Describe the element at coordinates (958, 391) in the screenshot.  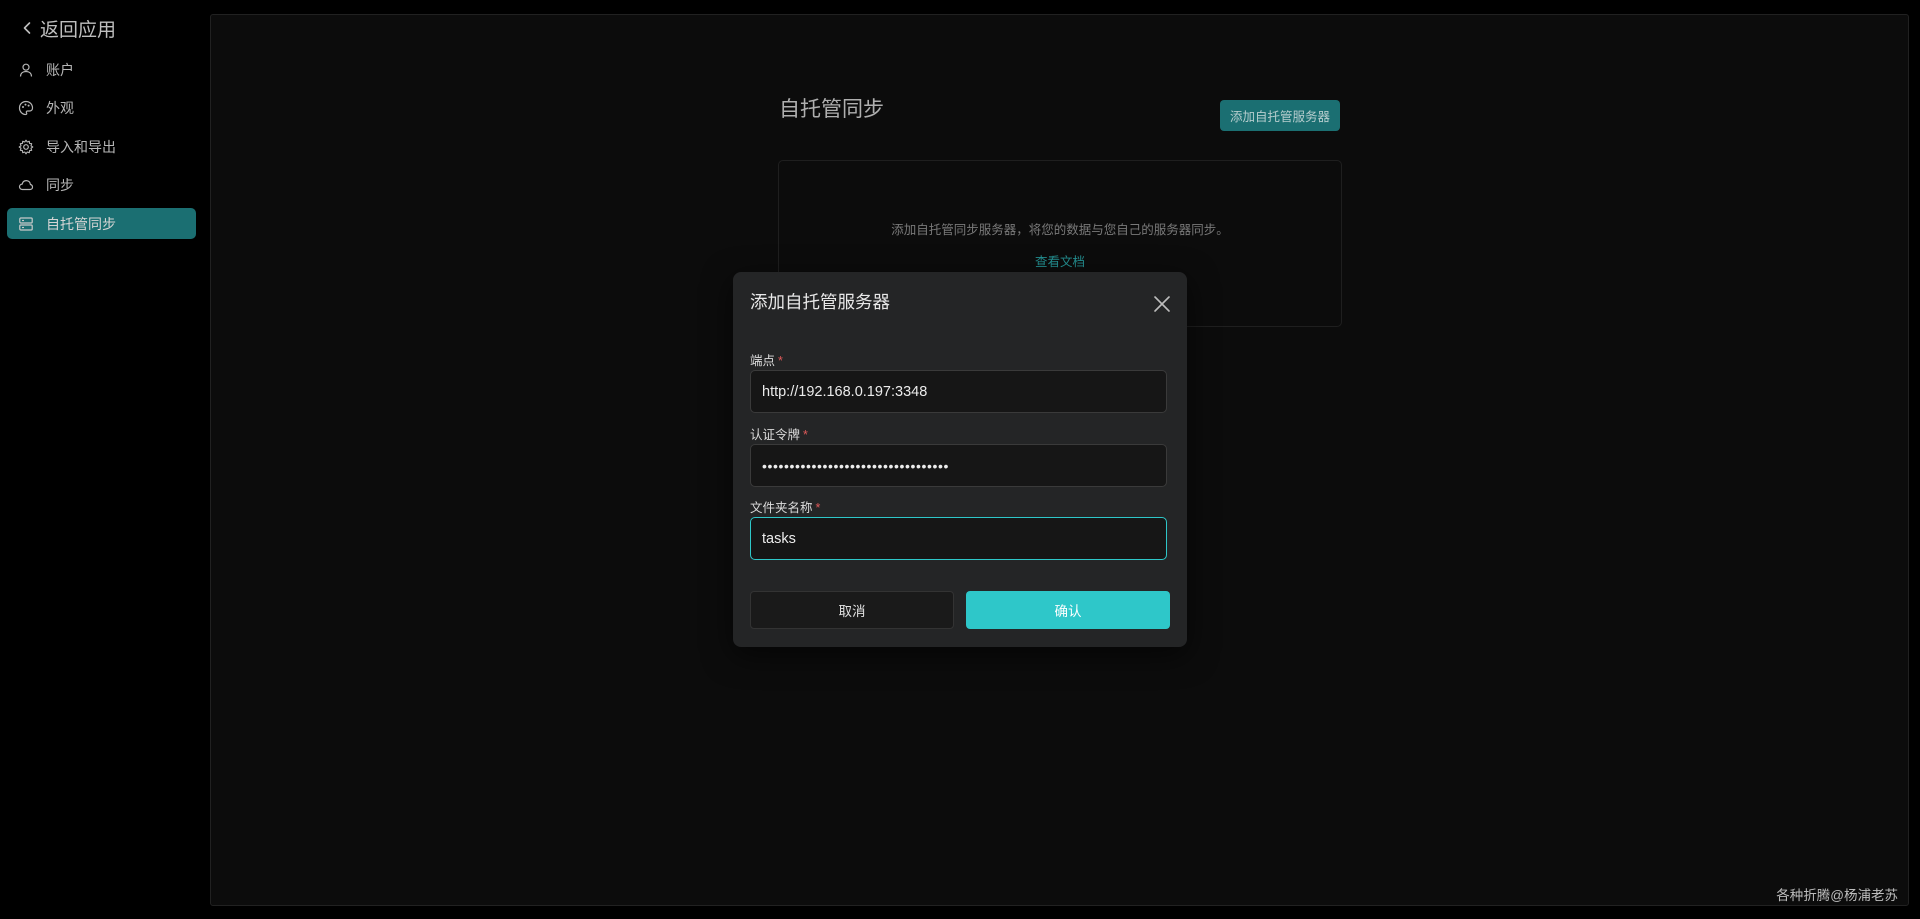
I see `endpoint-input: http://192.168.0.197:3348` at that location.